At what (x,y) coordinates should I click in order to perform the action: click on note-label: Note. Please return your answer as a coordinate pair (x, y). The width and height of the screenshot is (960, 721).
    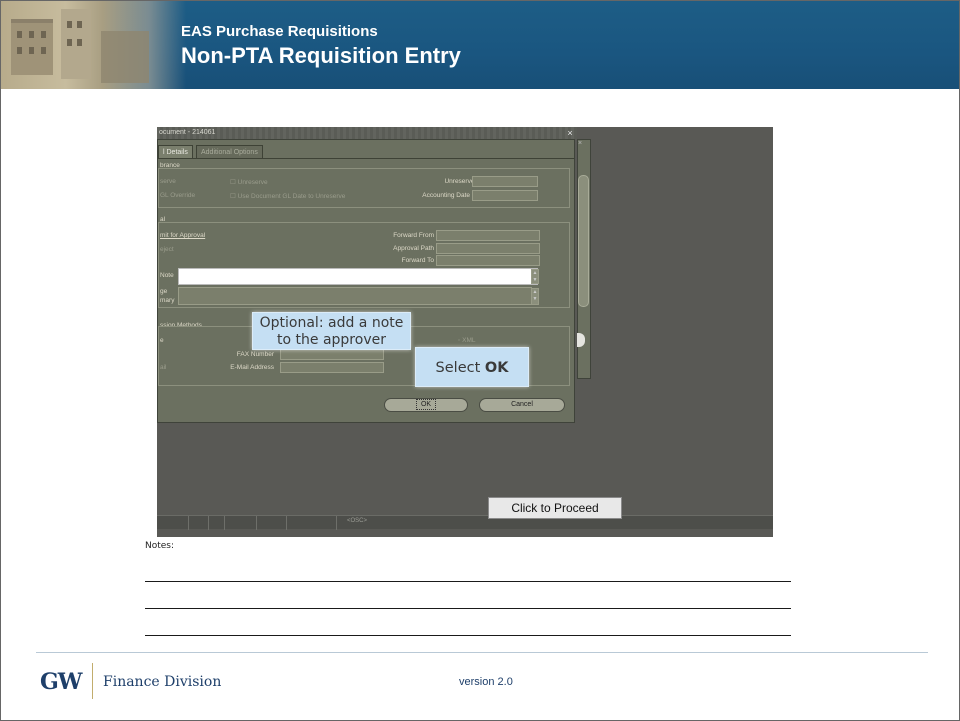
    Looking at the image, I should click on (167, 275).